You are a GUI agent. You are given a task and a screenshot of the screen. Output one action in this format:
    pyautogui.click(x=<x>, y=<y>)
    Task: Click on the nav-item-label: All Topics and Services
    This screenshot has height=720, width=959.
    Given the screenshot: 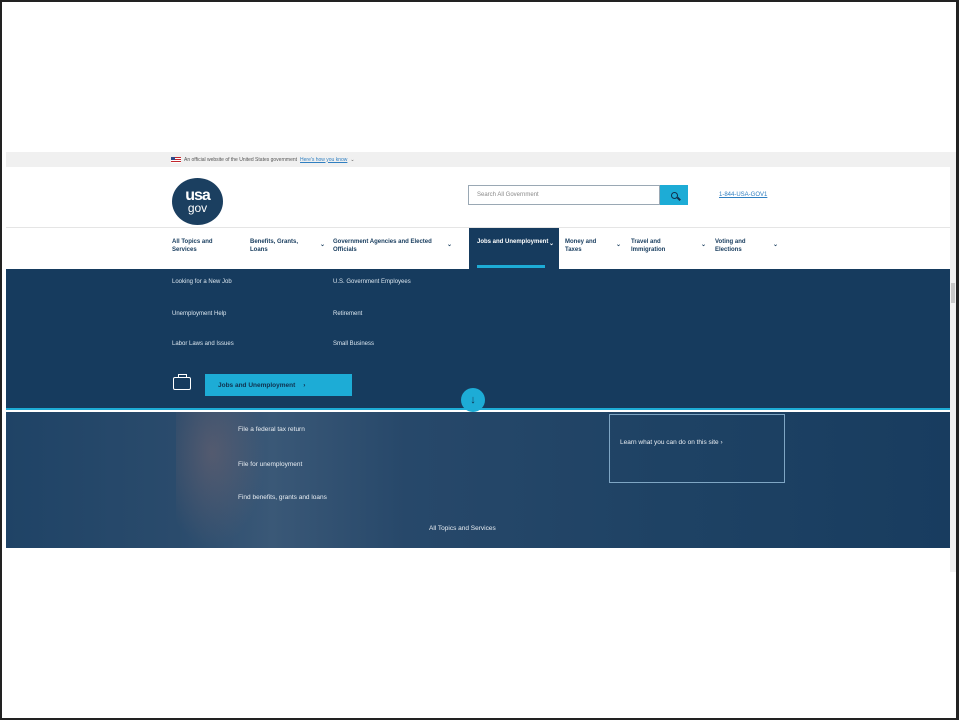 What is the action you would take?
    pyautogui.click(x=192, y=246)
    